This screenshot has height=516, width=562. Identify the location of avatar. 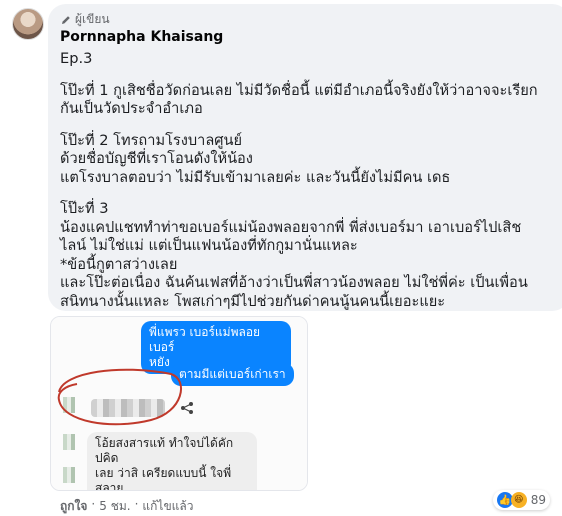
(28, 24).